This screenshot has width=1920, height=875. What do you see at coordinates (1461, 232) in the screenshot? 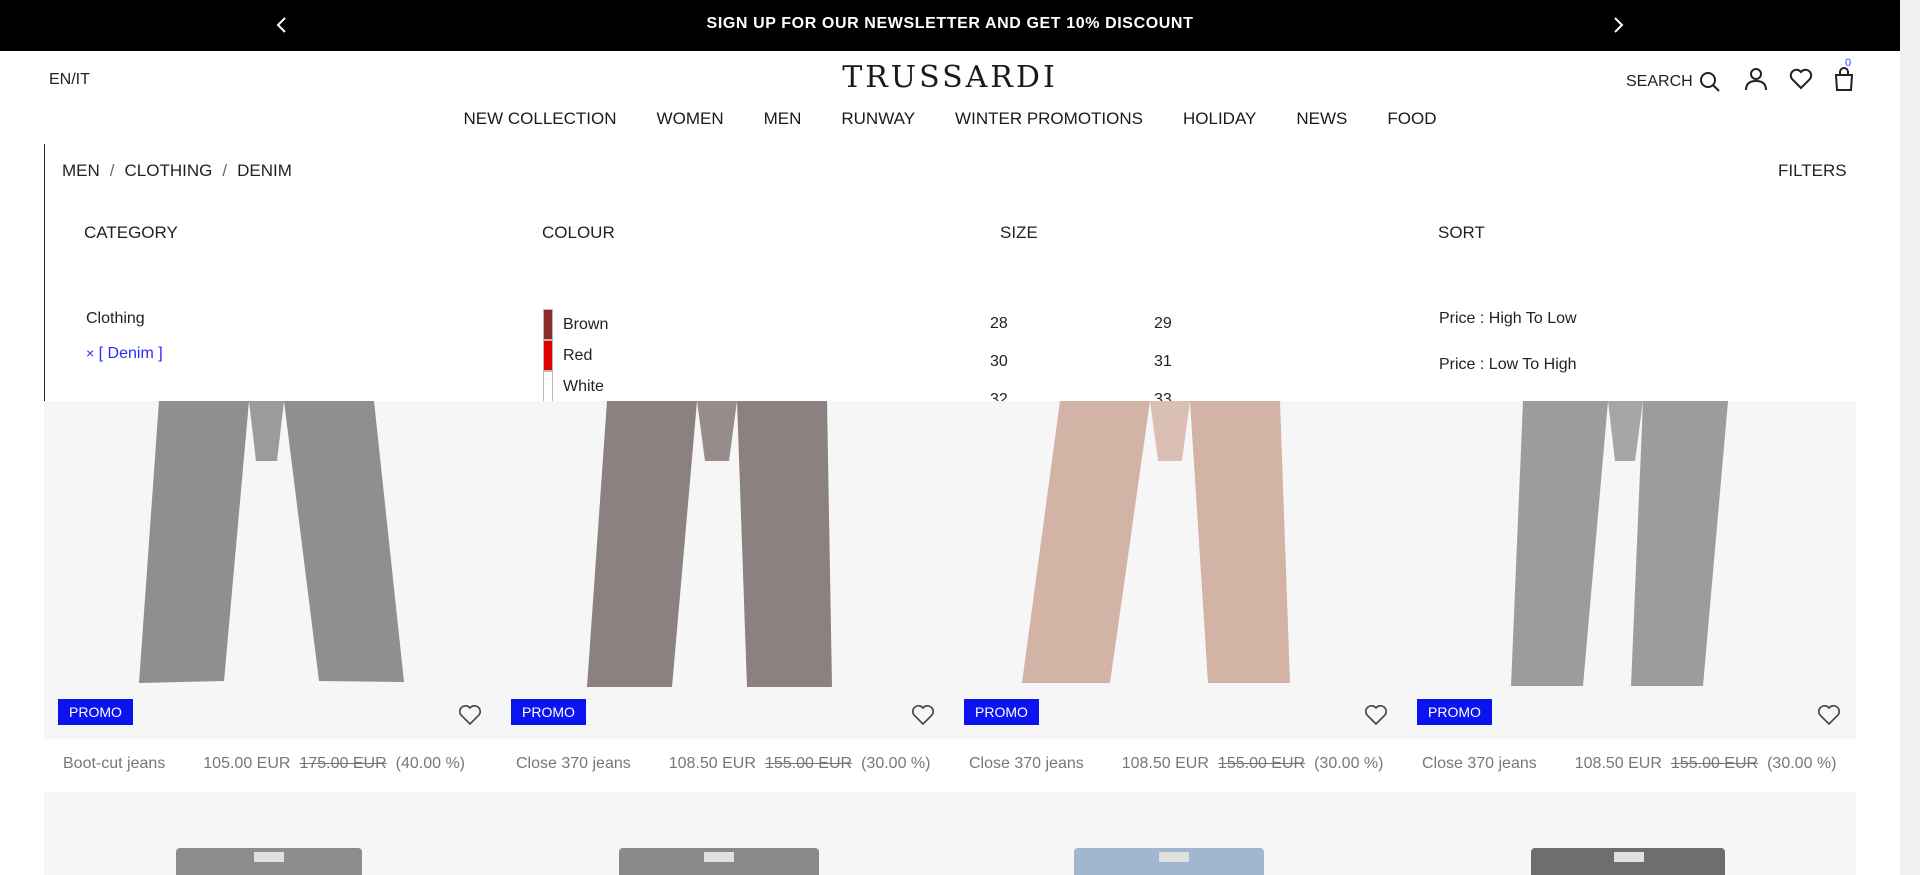
I see `sort-title: SORT` at bounding box center [1461, 232].